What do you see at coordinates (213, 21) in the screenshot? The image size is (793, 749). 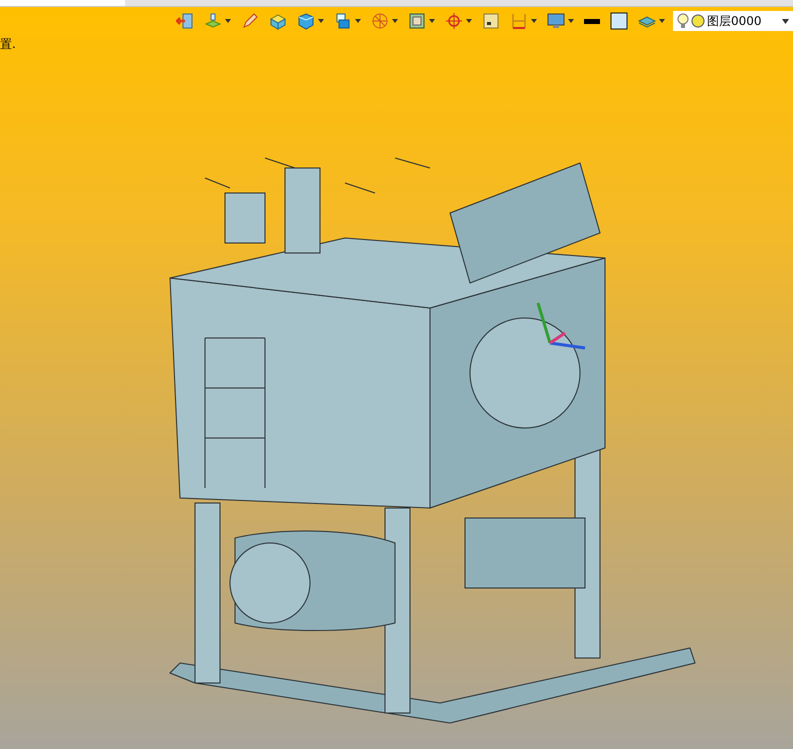 I see `layers-icon` at bounding box center [213, 21].